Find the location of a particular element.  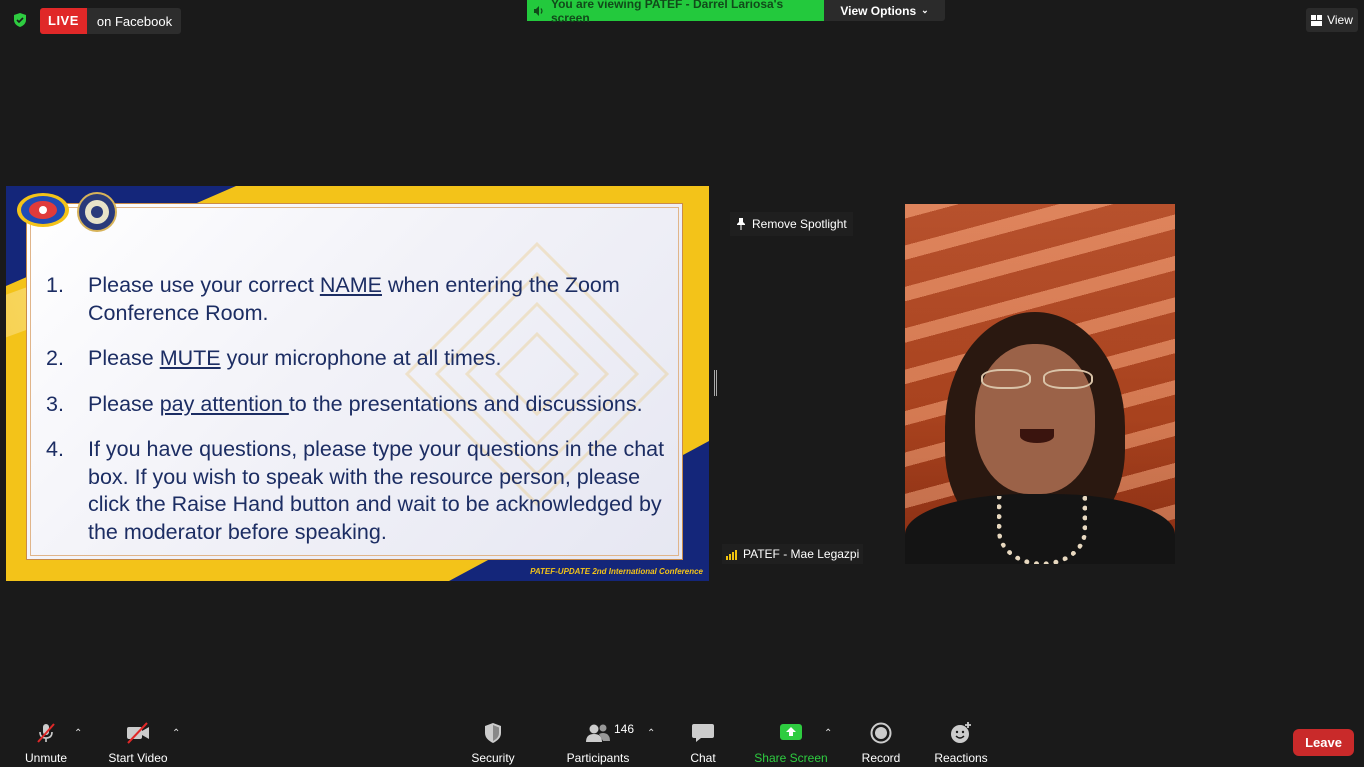

start-video-button: Start Video is located at coordinates (138, 739).